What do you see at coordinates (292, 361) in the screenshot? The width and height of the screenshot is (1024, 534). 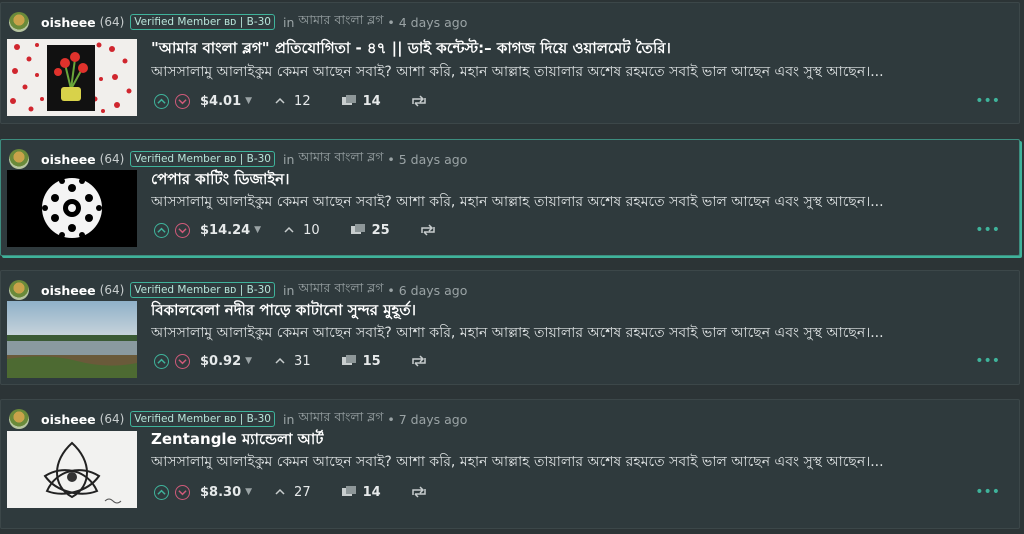 I see `vote-count: 31` at bounding box center [292, 361].